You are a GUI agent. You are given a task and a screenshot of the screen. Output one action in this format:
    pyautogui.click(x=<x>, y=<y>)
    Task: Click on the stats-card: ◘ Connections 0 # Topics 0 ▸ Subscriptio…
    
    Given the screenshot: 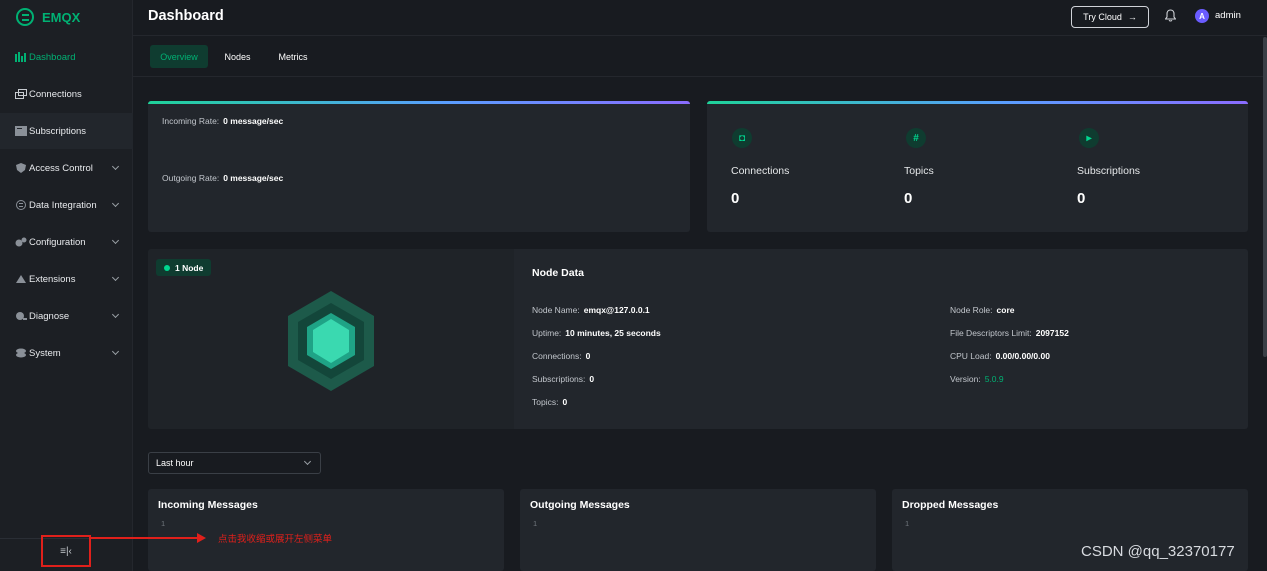 What is the action you would take?
    pyautogui.click(x=977, y=166)
    